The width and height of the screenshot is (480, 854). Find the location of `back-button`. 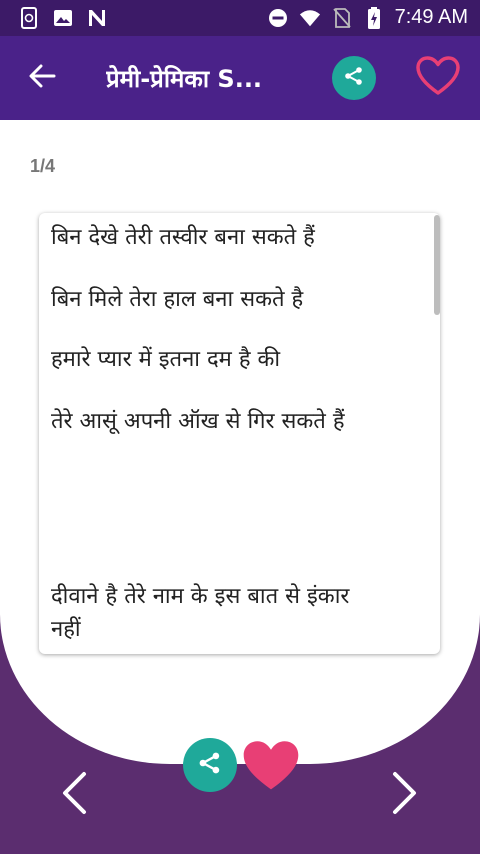

back-button is located at coordinates (42, 78).